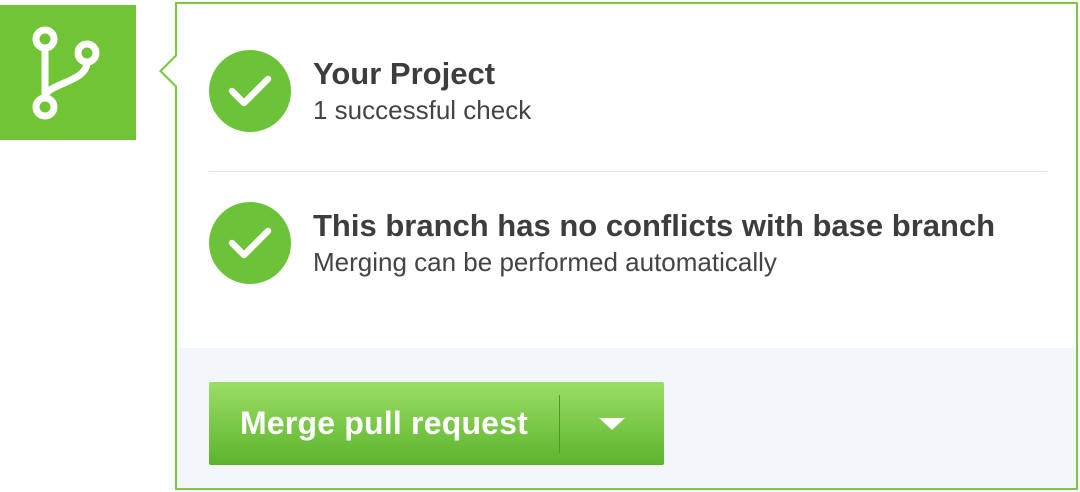 This screenshot has width=1080, height=492. What do you see at coordinates (169, 71) in the screenshot?
I see `panel-pointer-fill` at bounding box center [169, 71].